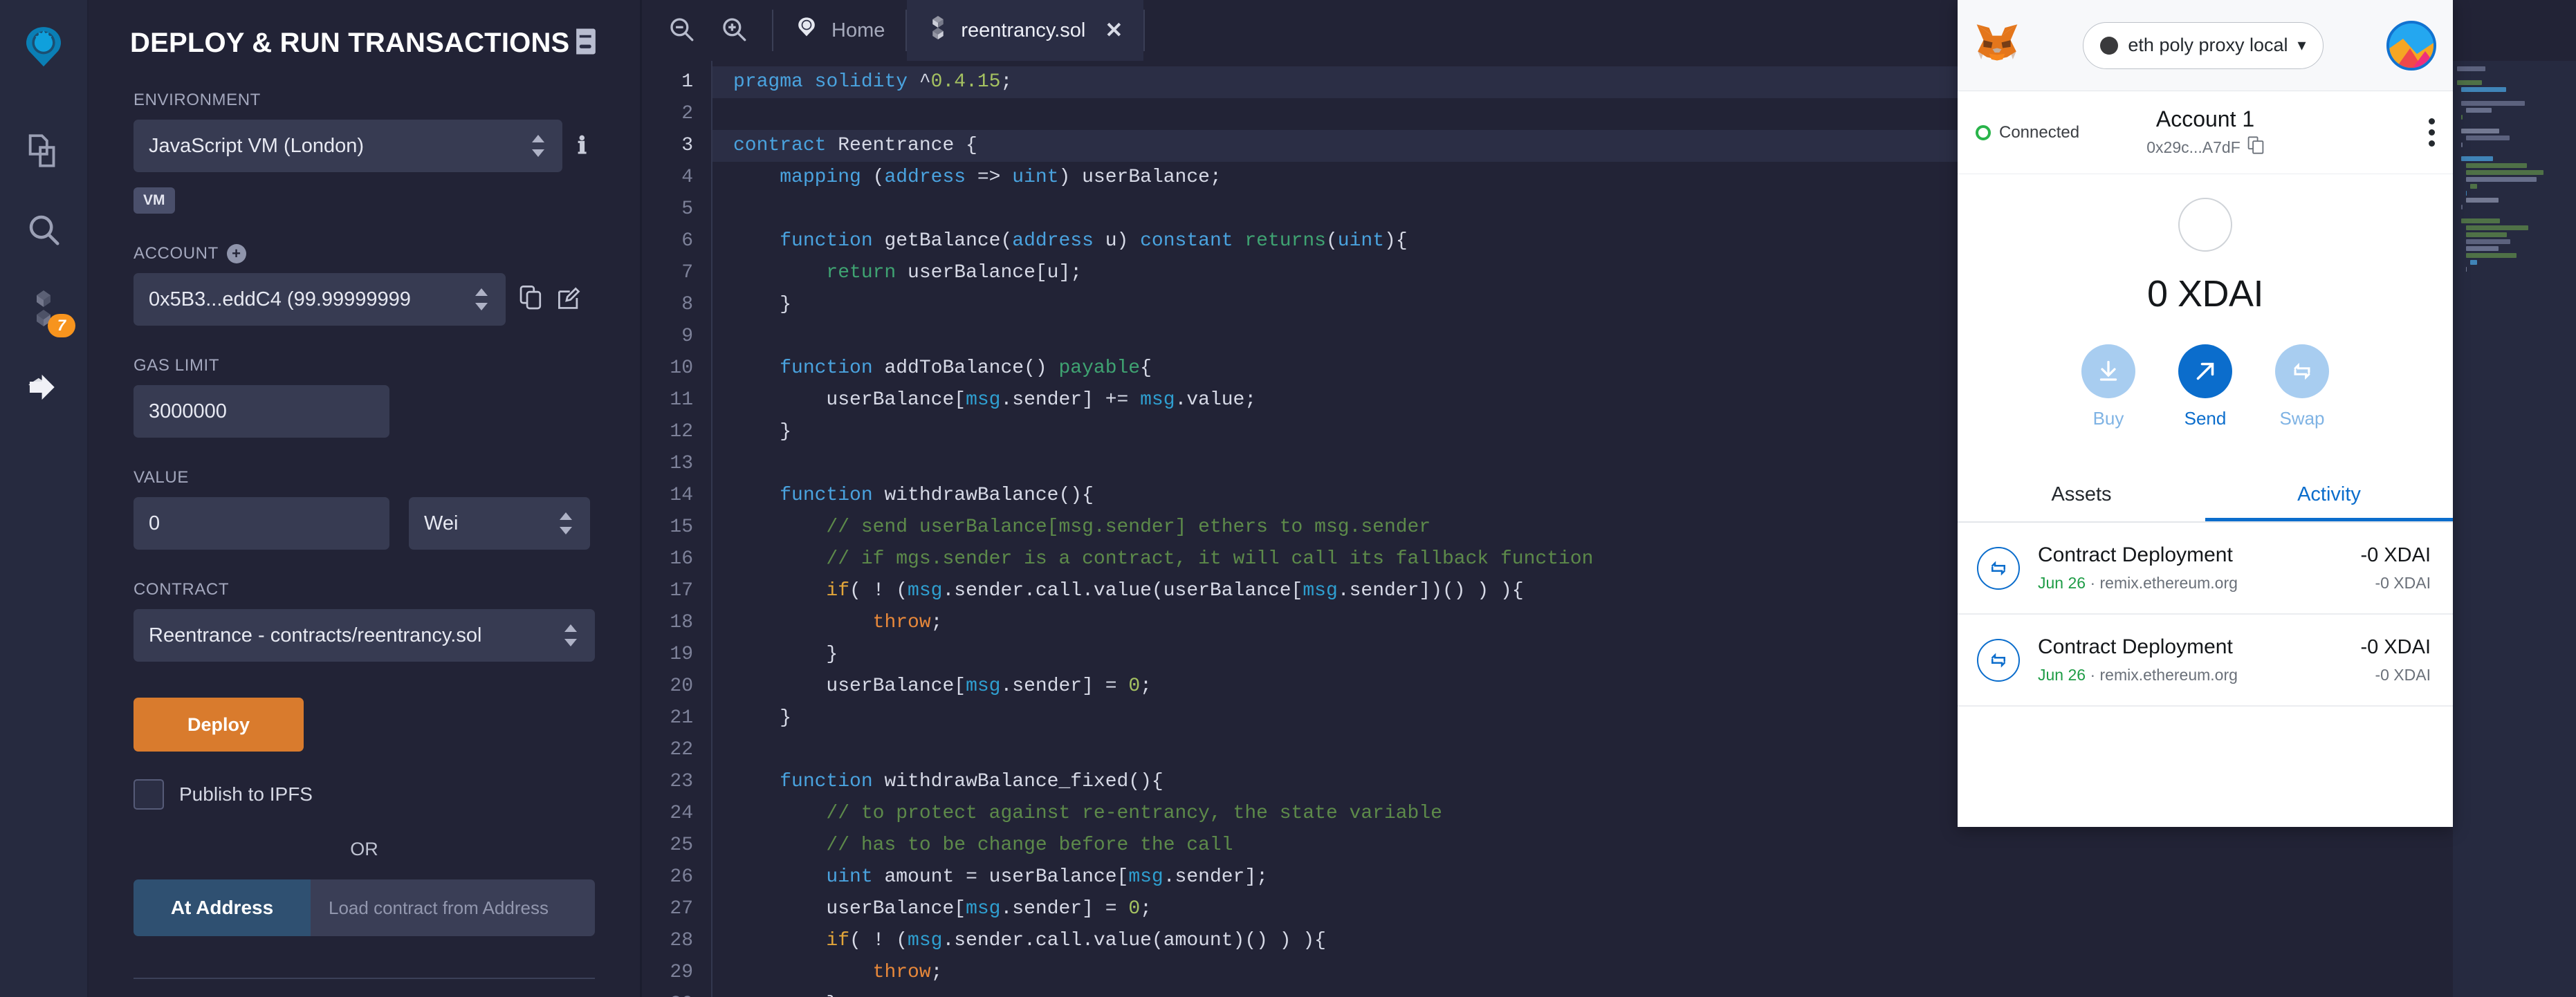 This screenshot has width=2576, height=997. Describe the element at coordinates (1997, 45) in the screenshot. I see `metamask-fox-icon` at that location.